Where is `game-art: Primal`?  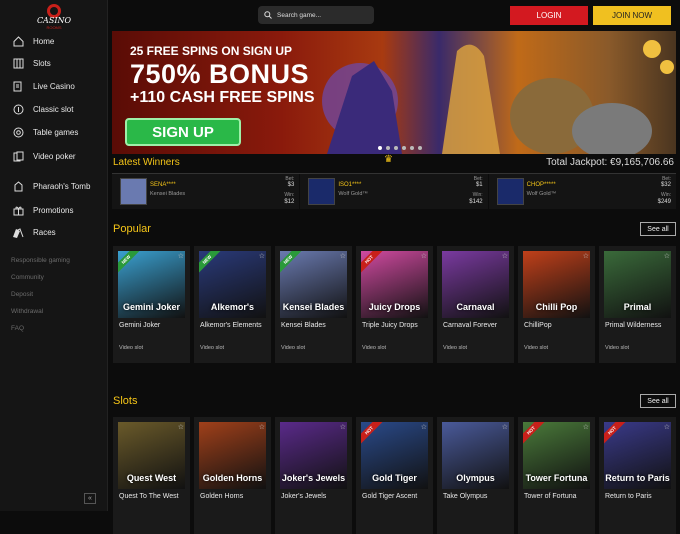
game-art: Primal is located at coordinates (637, 284).